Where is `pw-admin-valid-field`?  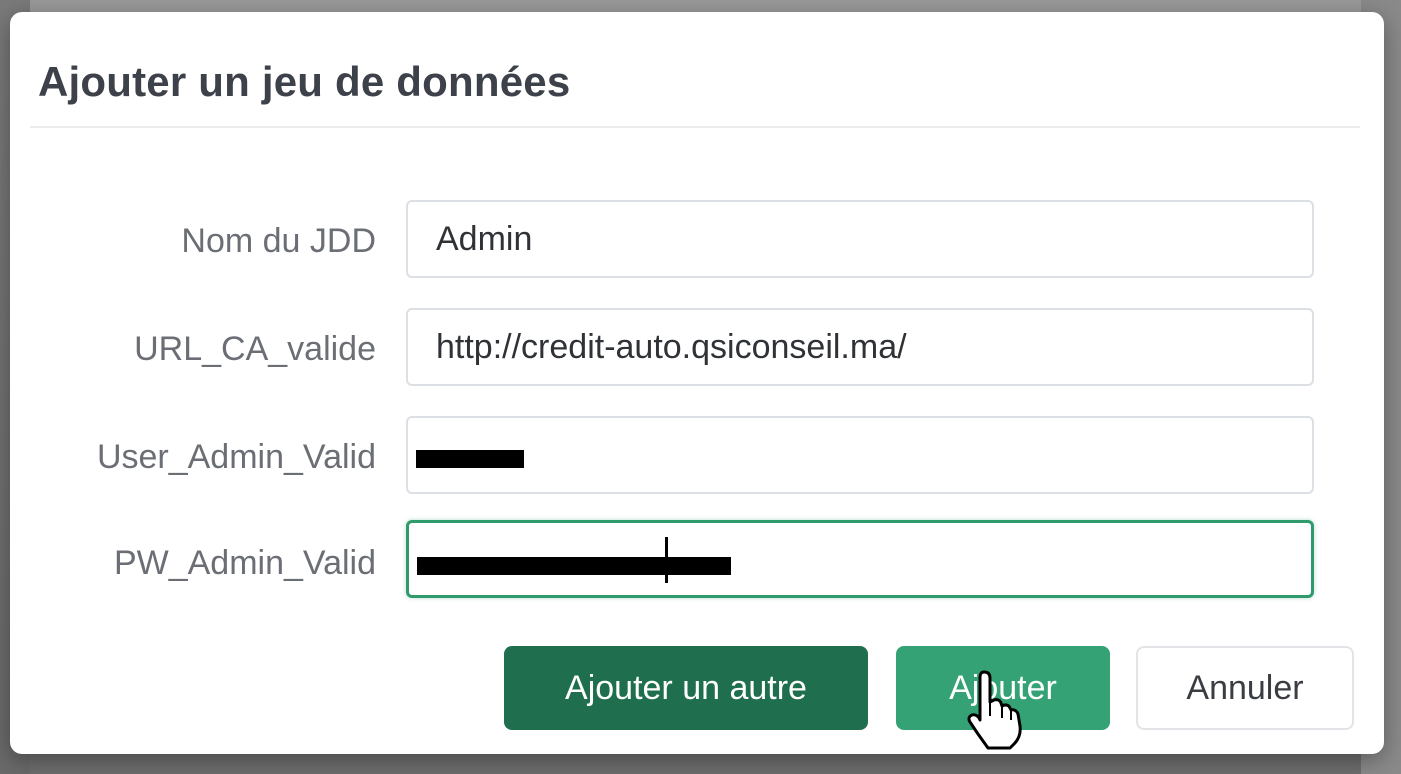 pw-admin-valid-field is located at coordinates (860, 559).